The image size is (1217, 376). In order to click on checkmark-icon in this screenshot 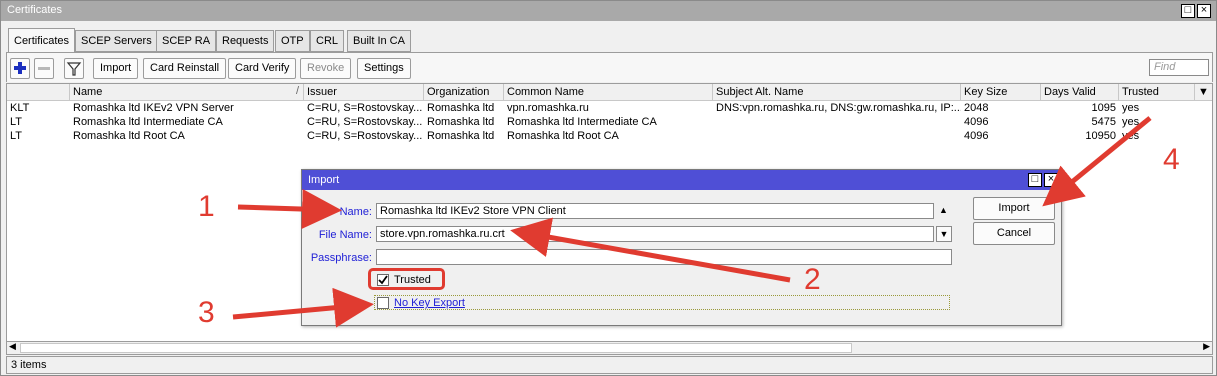, I will do `click(383, 280)`.